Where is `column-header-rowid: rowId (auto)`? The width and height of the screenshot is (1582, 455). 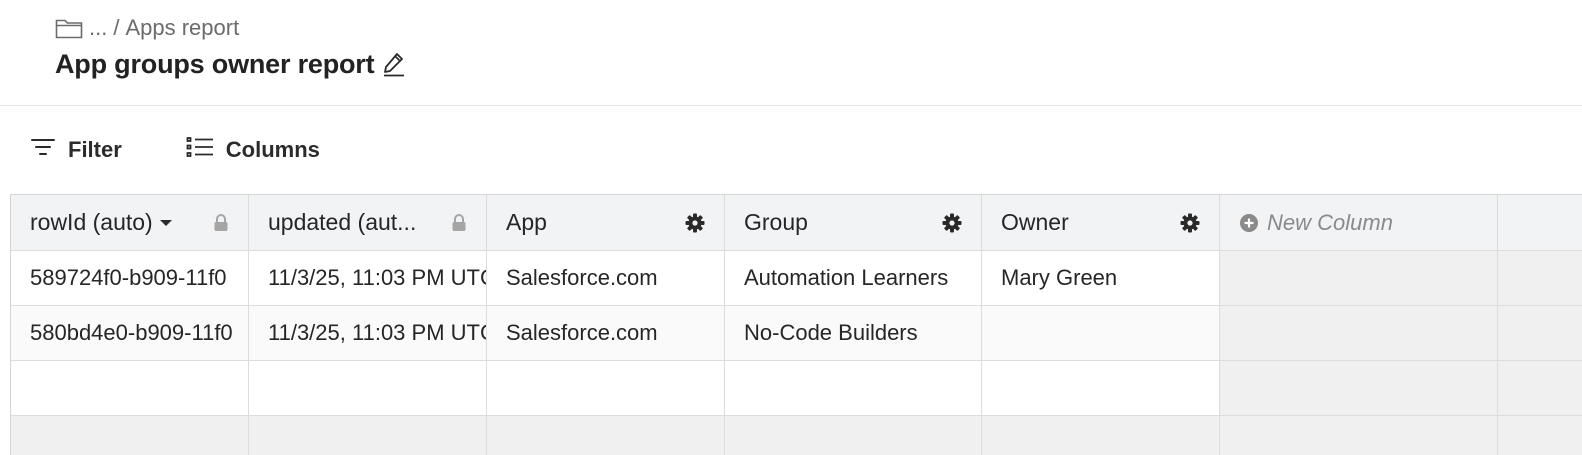
column-header-rowid: rowId (auto) is located at coordinates (130, 222).